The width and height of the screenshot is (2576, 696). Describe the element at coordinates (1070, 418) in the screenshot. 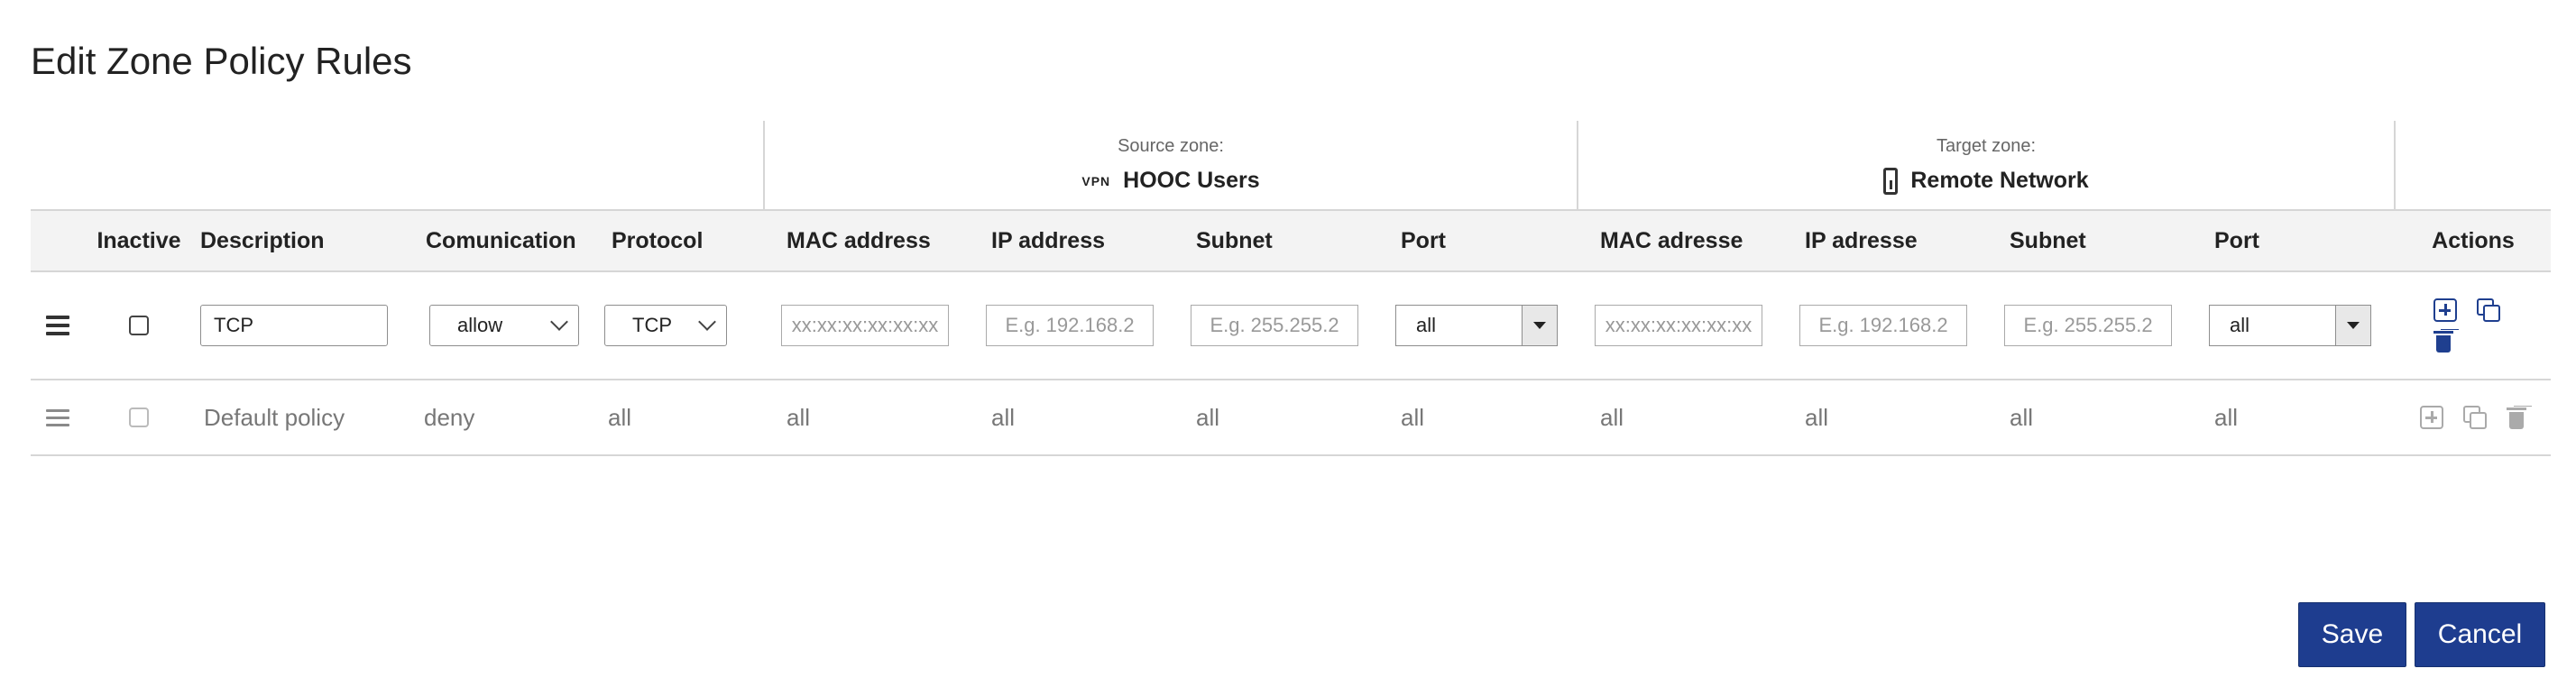

I see `default-src-ip: all` at that location.